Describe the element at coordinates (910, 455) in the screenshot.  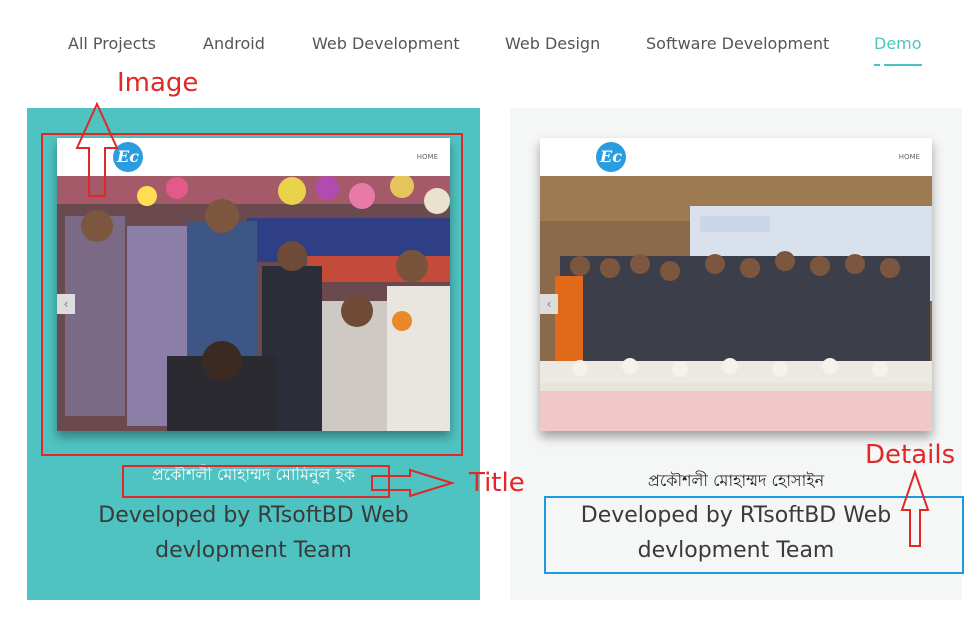
I see `details-annotation-label: Details` at that location.